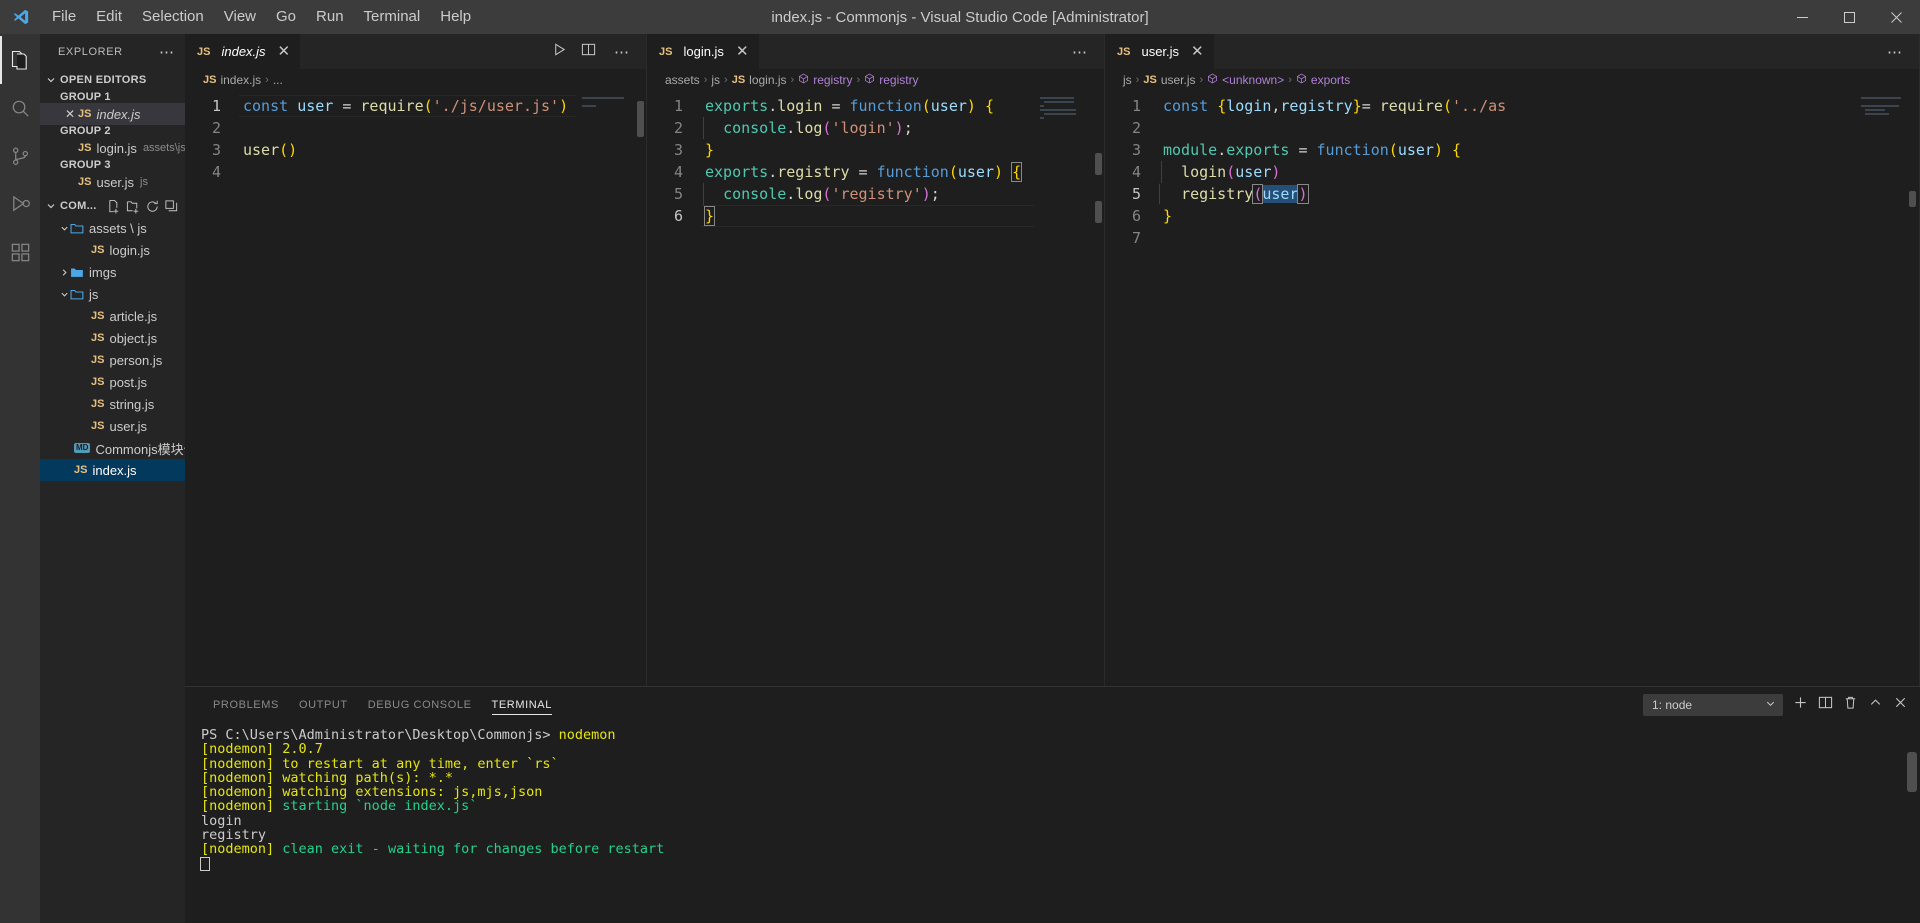 Image resolution: width=1920 pixels, height=923 pixels. I want to click on terminal-selector-dropdown: 1: node, so click(1713, 704).